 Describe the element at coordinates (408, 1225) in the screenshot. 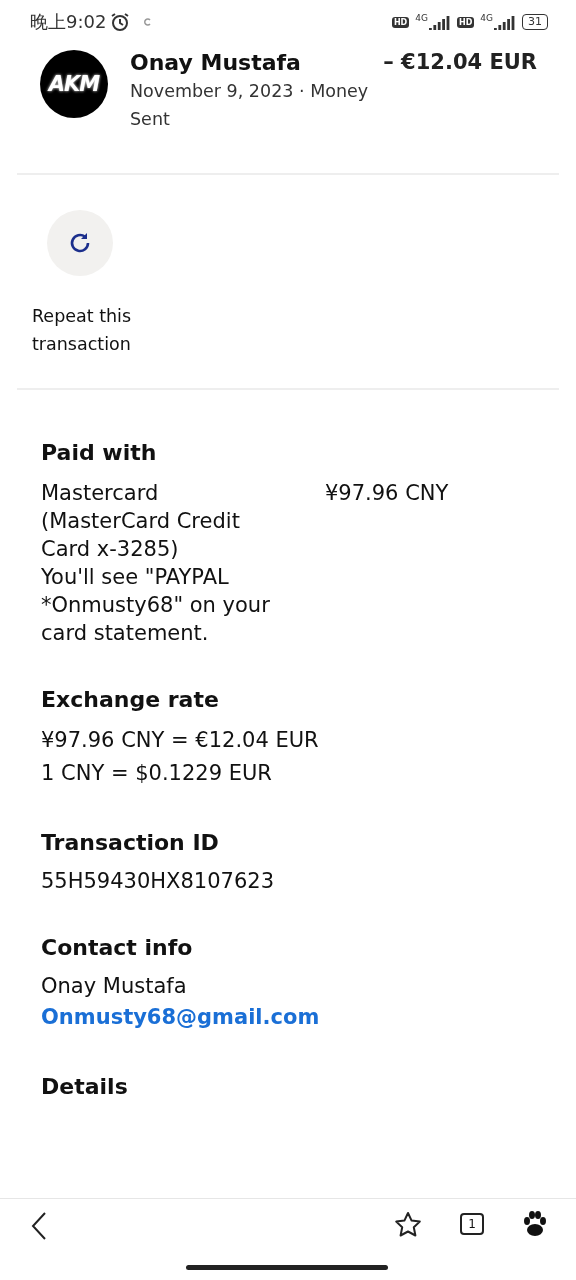

I see `bookmark-button` at that location.